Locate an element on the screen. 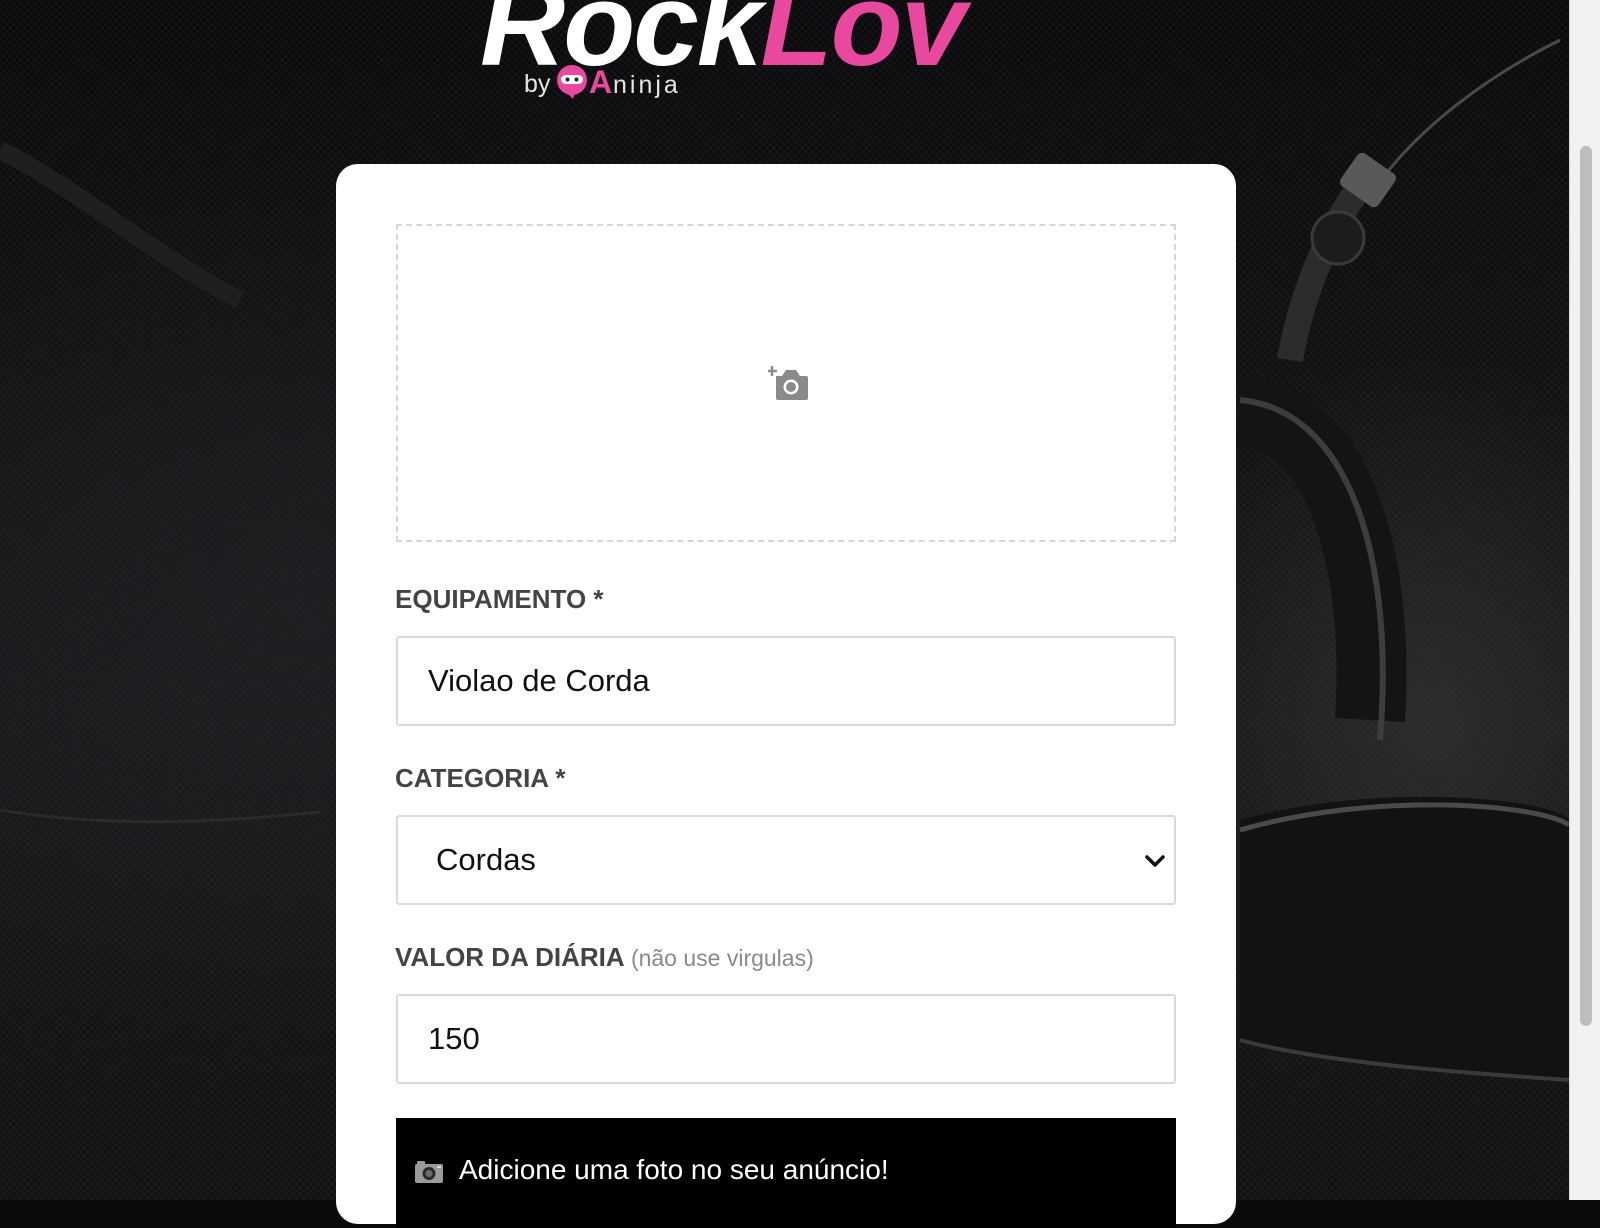 This screenshot has height=1228, width=1600. camera-plus-icon is located at coordinates (788, 383).